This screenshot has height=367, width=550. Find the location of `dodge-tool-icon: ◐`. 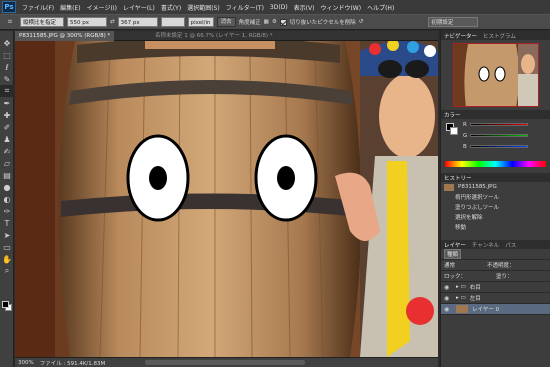

dodge-tool-icon: ◐ is located at coordinates (7, 199).